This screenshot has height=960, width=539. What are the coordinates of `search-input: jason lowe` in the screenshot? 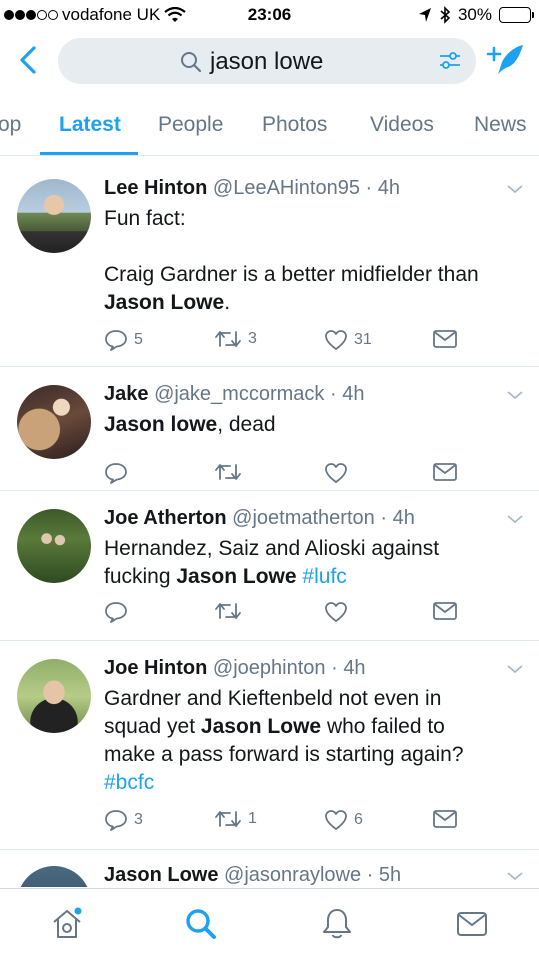 It's located at (267, 61).